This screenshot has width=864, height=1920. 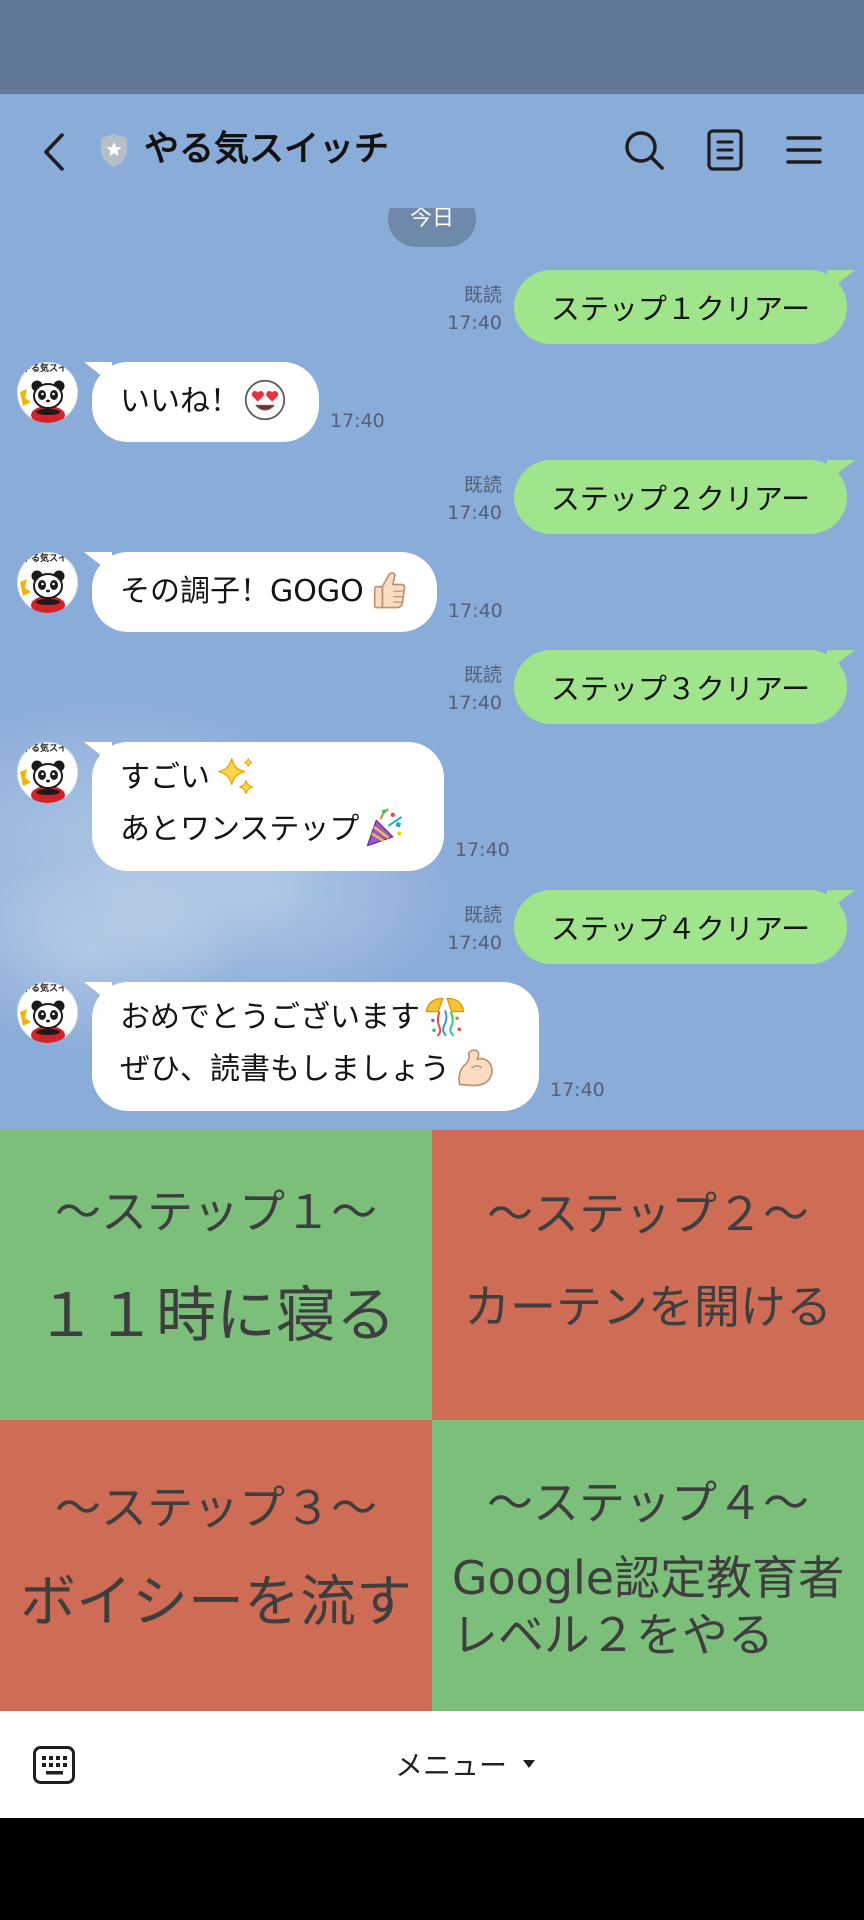 I want to click on tile-action: １１時に寝る, so click(x=216, y=1316).